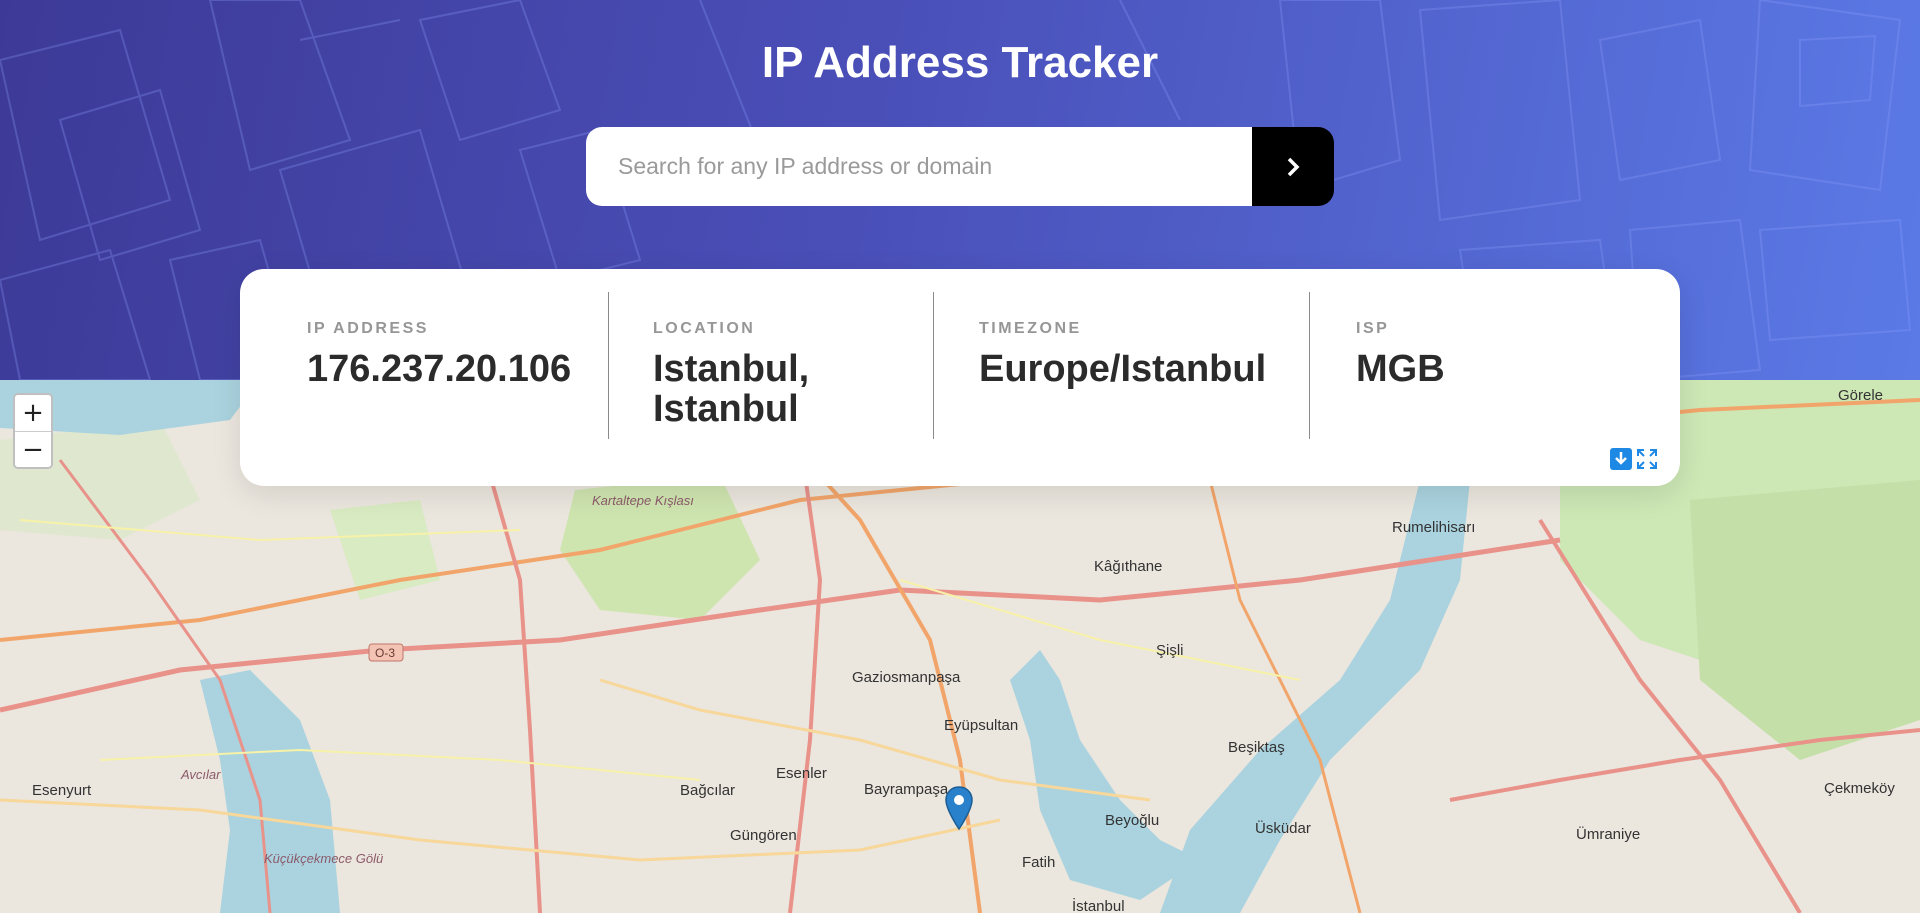 The height and width of the screenshot is (913, 1920). Describe the element at coordinates (707, 790) in the screenshot. I see `map-label: Bağcılar` at that location.